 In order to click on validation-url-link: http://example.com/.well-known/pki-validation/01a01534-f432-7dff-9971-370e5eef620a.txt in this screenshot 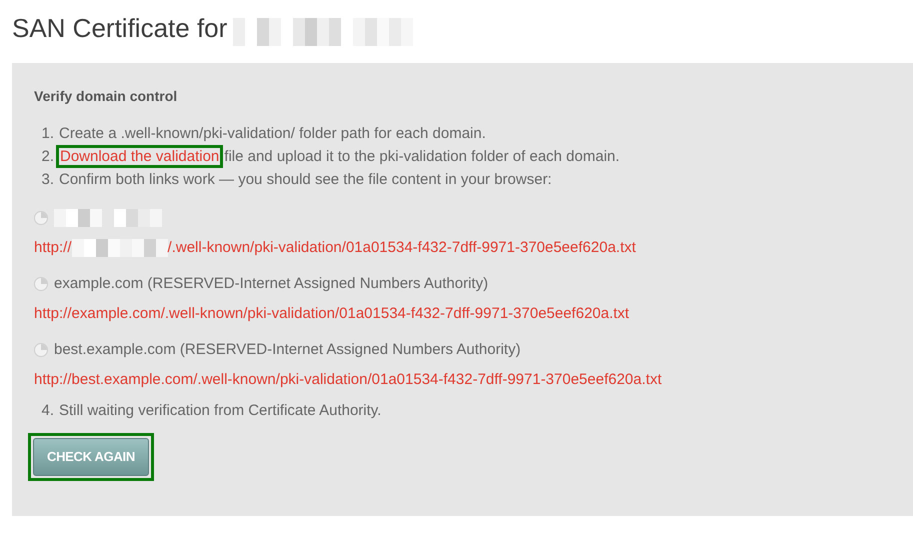, I will do `click(332, 314)`.